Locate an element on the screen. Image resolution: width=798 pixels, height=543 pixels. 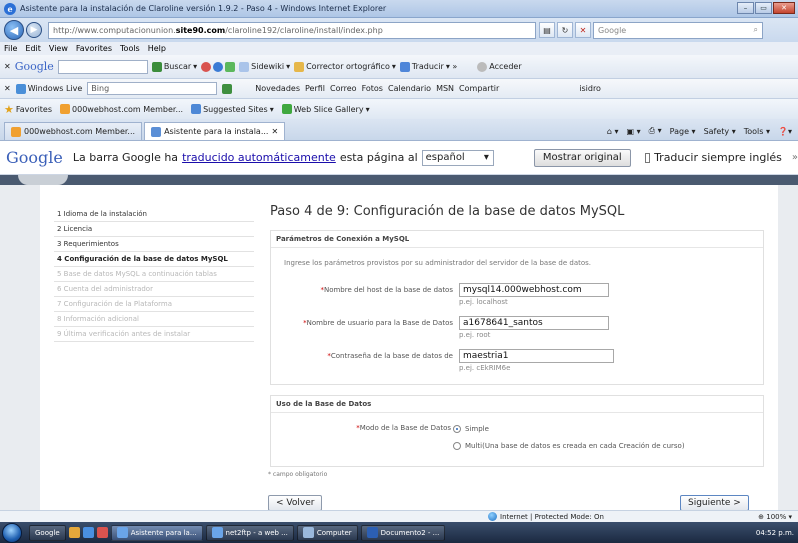
bing-search-icon is located at coordinates (227, 88).